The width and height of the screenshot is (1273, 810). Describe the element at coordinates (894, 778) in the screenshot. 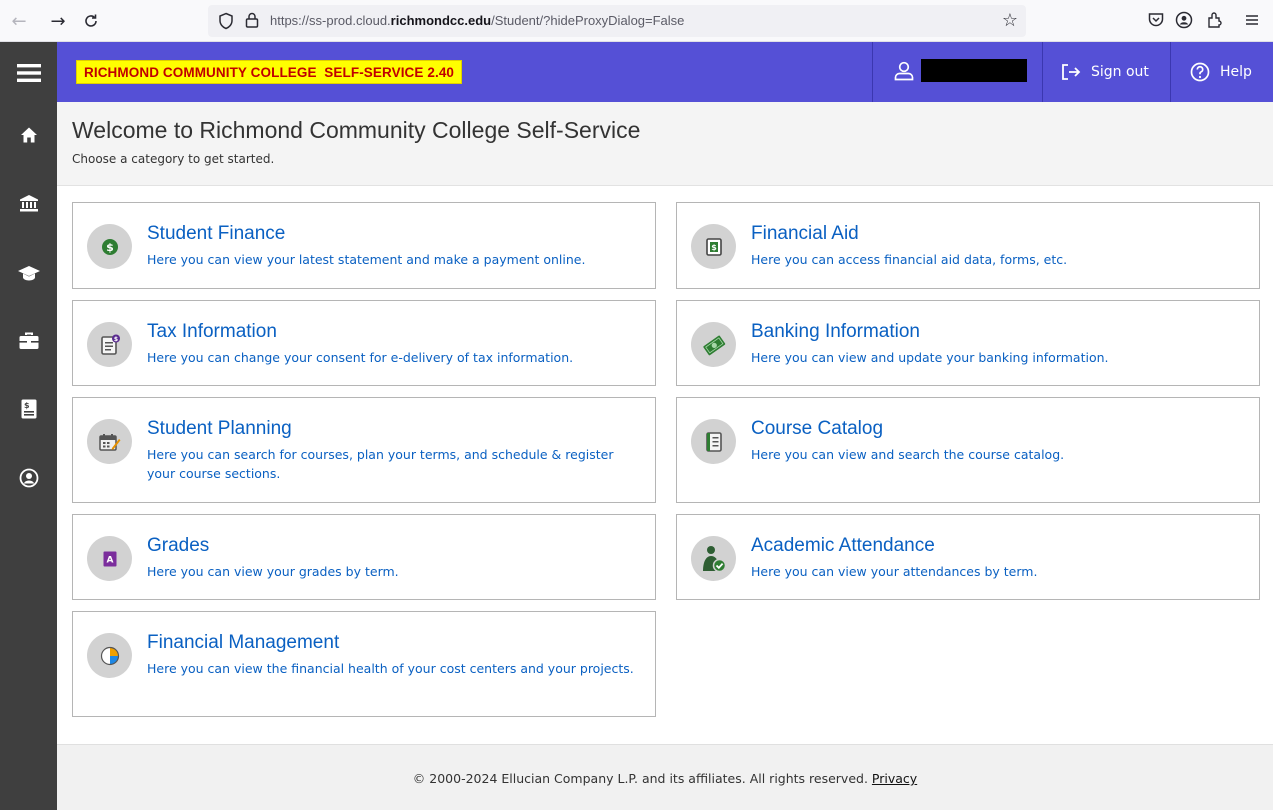

I see `privacy-link: Privacy` at that location.